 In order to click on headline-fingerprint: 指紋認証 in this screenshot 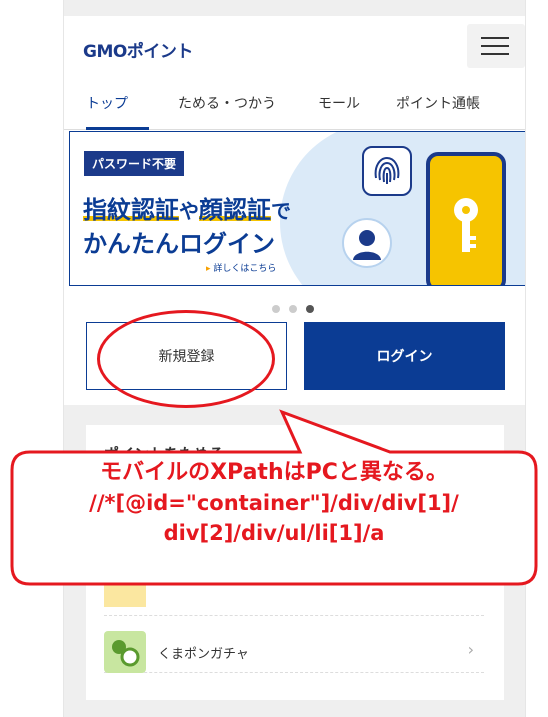, I will do `click(131, 210)`.